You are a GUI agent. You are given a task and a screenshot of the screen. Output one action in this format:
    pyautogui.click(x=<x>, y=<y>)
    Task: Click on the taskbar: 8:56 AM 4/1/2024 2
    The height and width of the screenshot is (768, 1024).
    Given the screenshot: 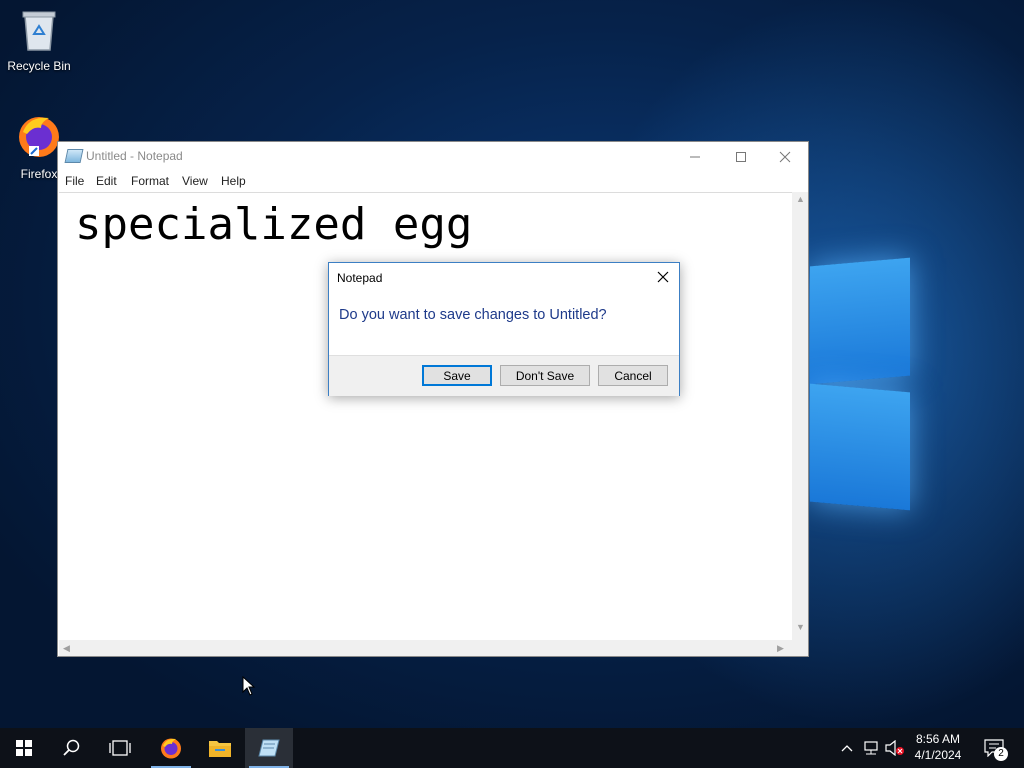 What is the action you would take?
    pyautogui.click(x=512, y=748)
    